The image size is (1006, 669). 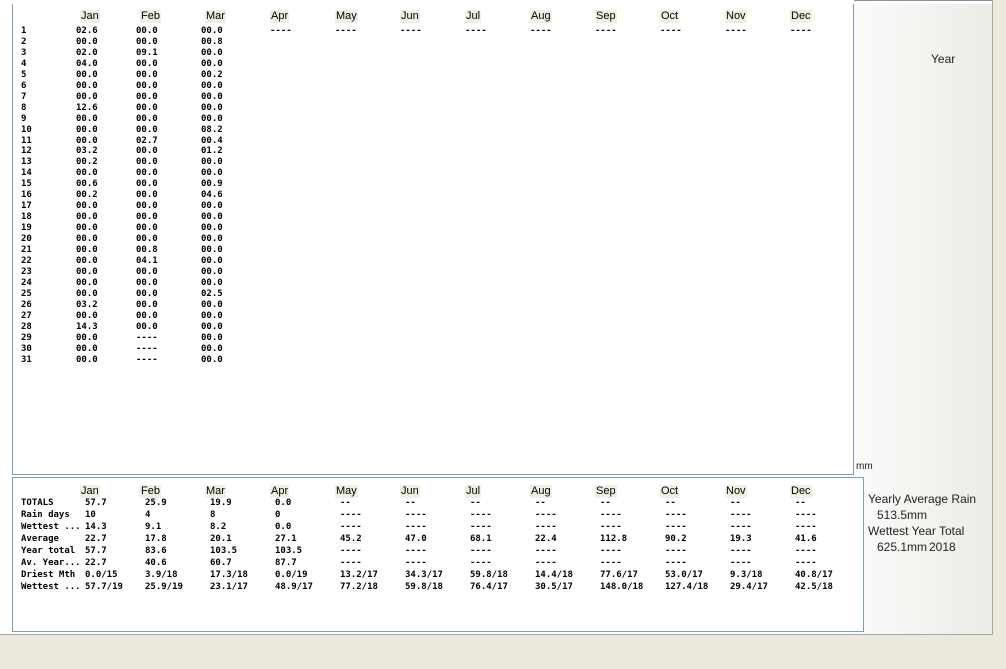 What do you see at coordinates (26, 283) in the screenshot?
I see `day-label: 24` at bounding box center [26, 283].